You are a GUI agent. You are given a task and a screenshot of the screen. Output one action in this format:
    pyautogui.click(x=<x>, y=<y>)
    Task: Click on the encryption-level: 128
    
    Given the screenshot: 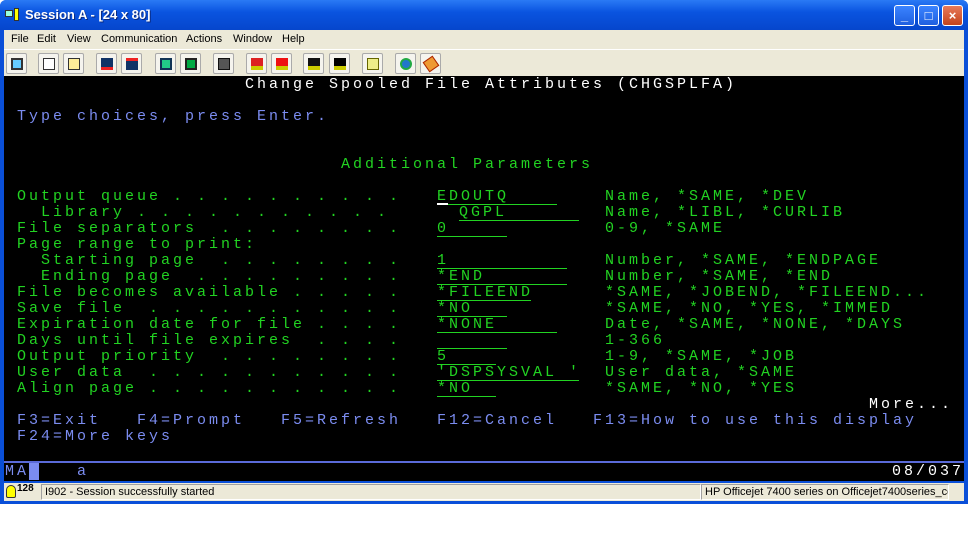 What is the action you would take?
    pyautogui.click(x=25, y=488)
    